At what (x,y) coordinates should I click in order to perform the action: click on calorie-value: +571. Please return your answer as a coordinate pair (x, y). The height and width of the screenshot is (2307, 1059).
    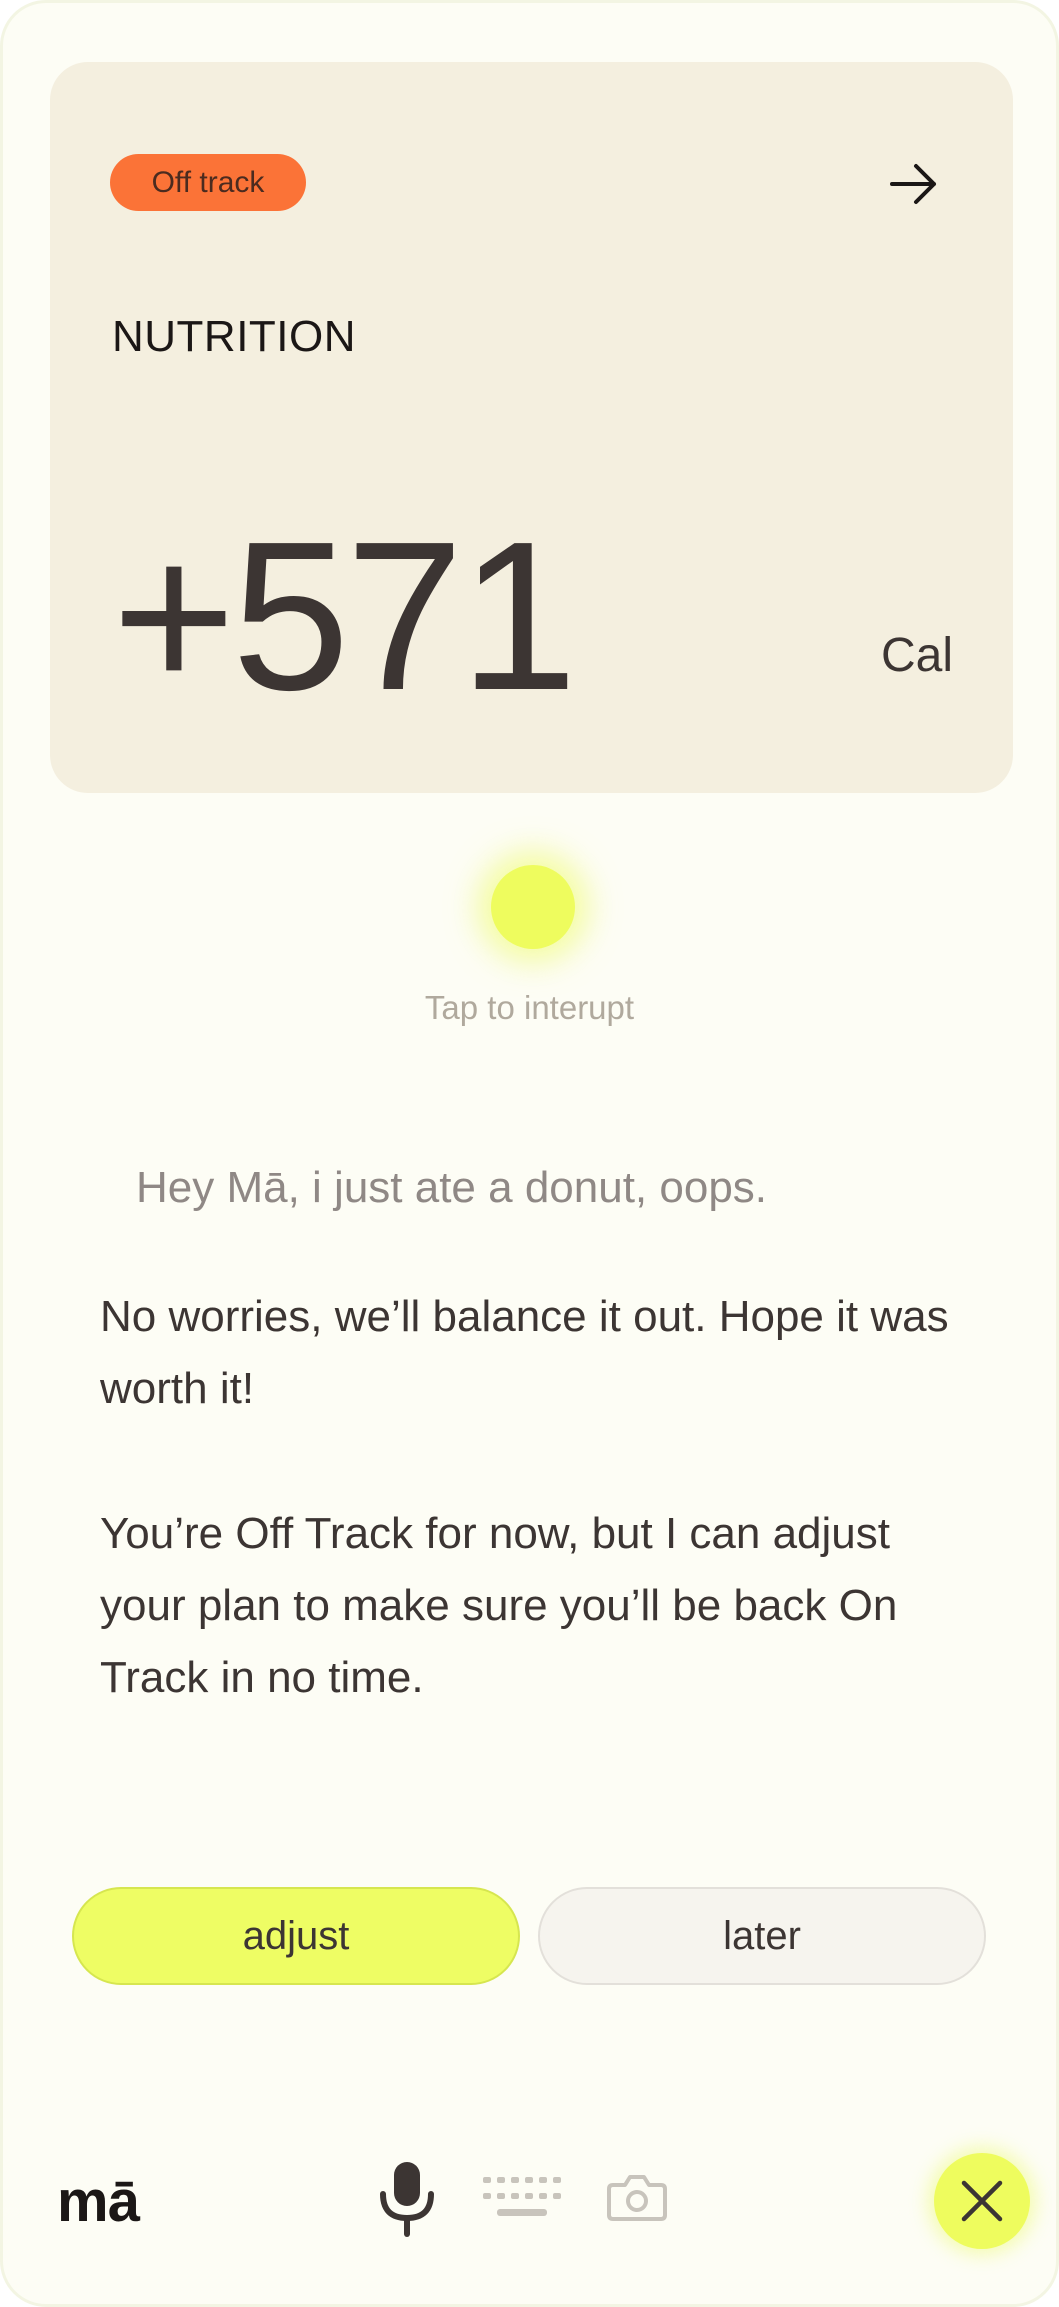
    Looking at the image, I should click on (345, 615).